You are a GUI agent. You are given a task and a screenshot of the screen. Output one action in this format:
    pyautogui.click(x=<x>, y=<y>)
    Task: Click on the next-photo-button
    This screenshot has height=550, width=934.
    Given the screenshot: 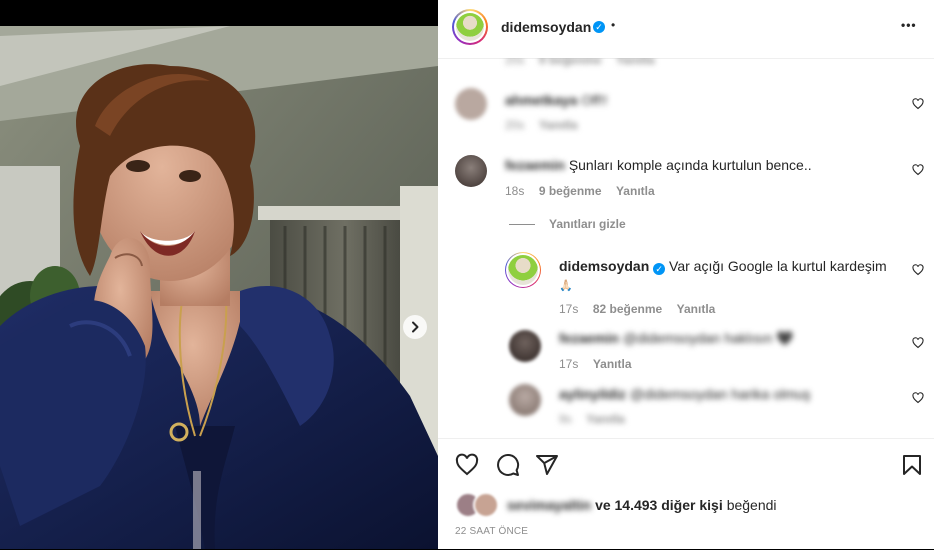 What is the action you would take?
    pyautogui.click(x=415, y=327)
    